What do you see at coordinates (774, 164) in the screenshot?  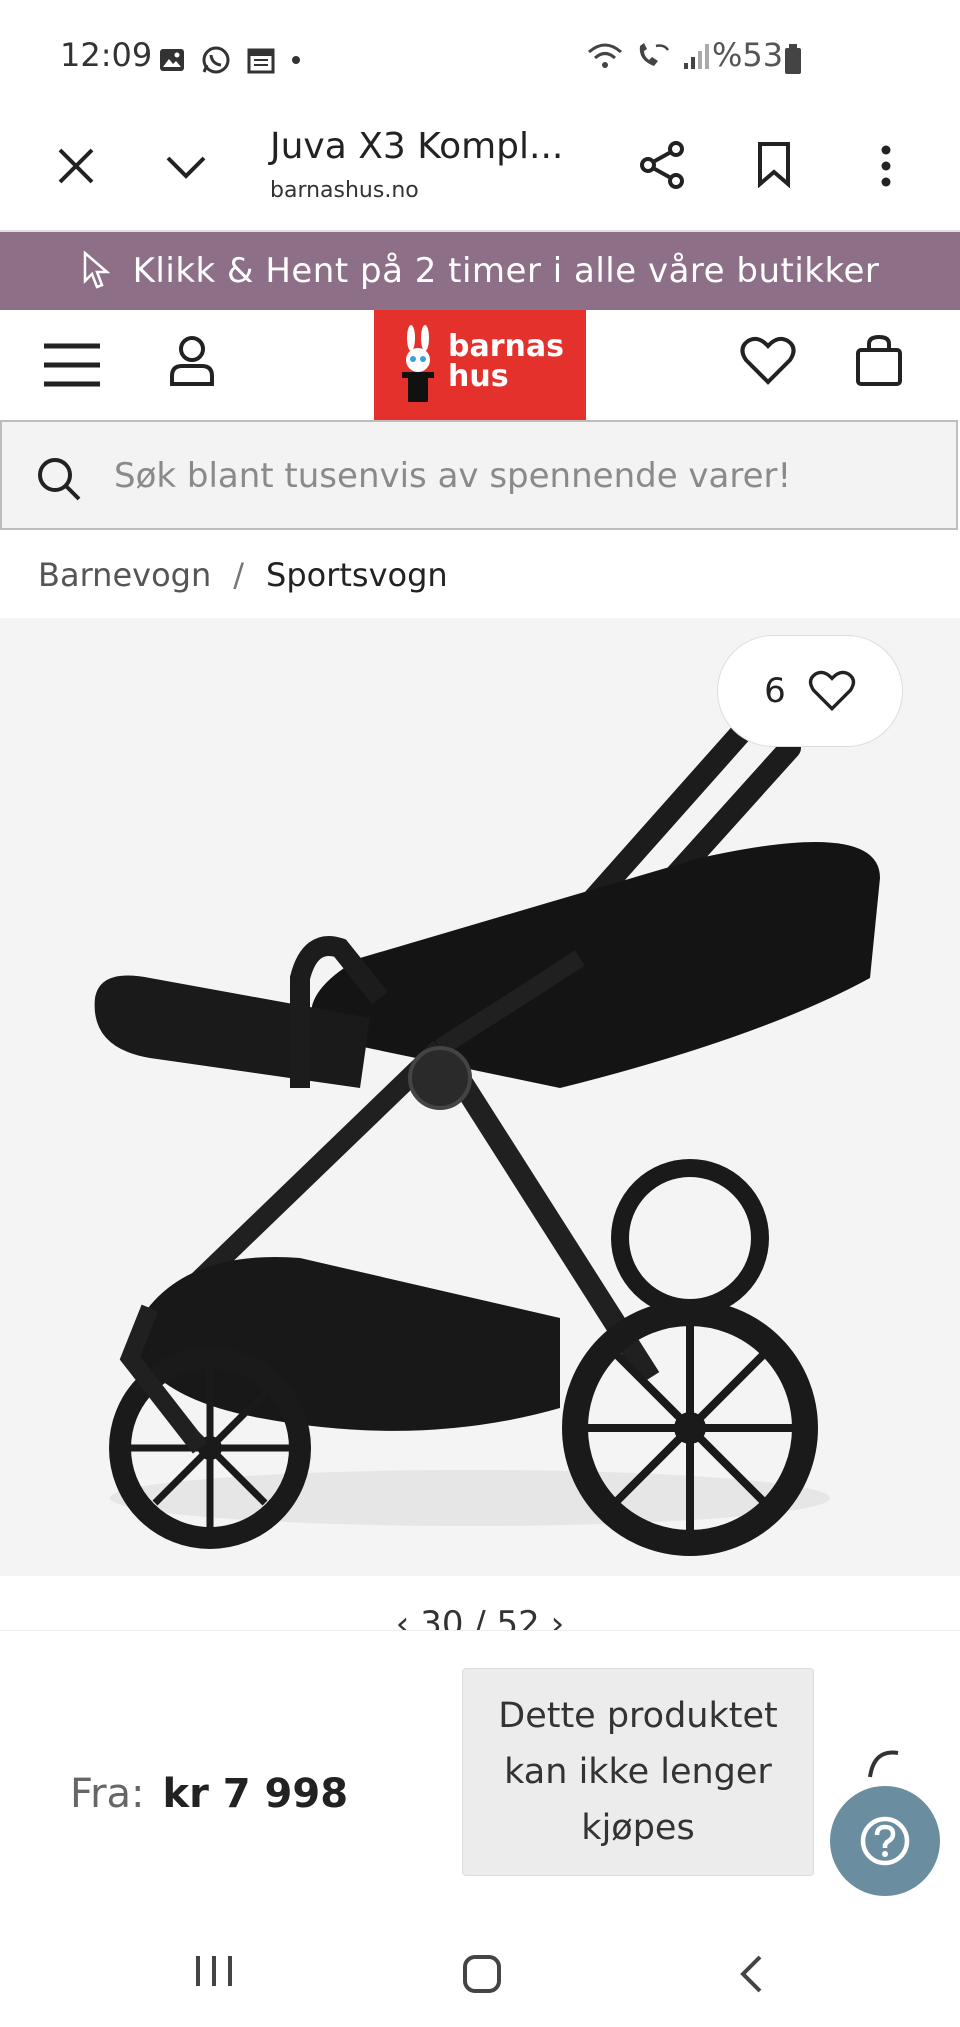 I see `bookmark-icon` at bounding box center [774, 164].